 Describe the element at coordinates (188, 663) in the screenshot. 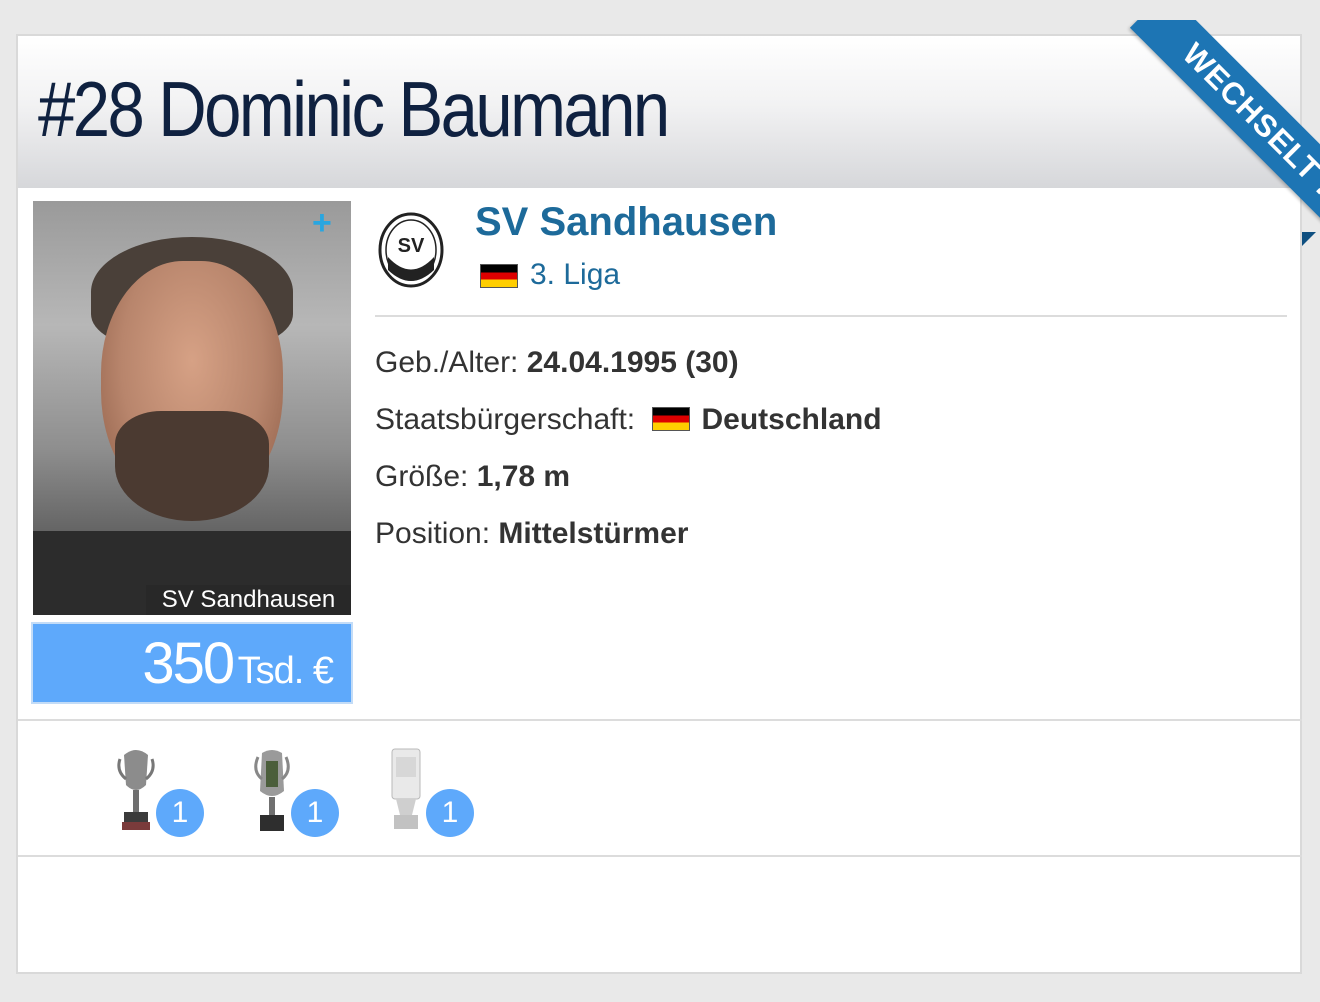

I see `market-value-amount: 350` at that location.